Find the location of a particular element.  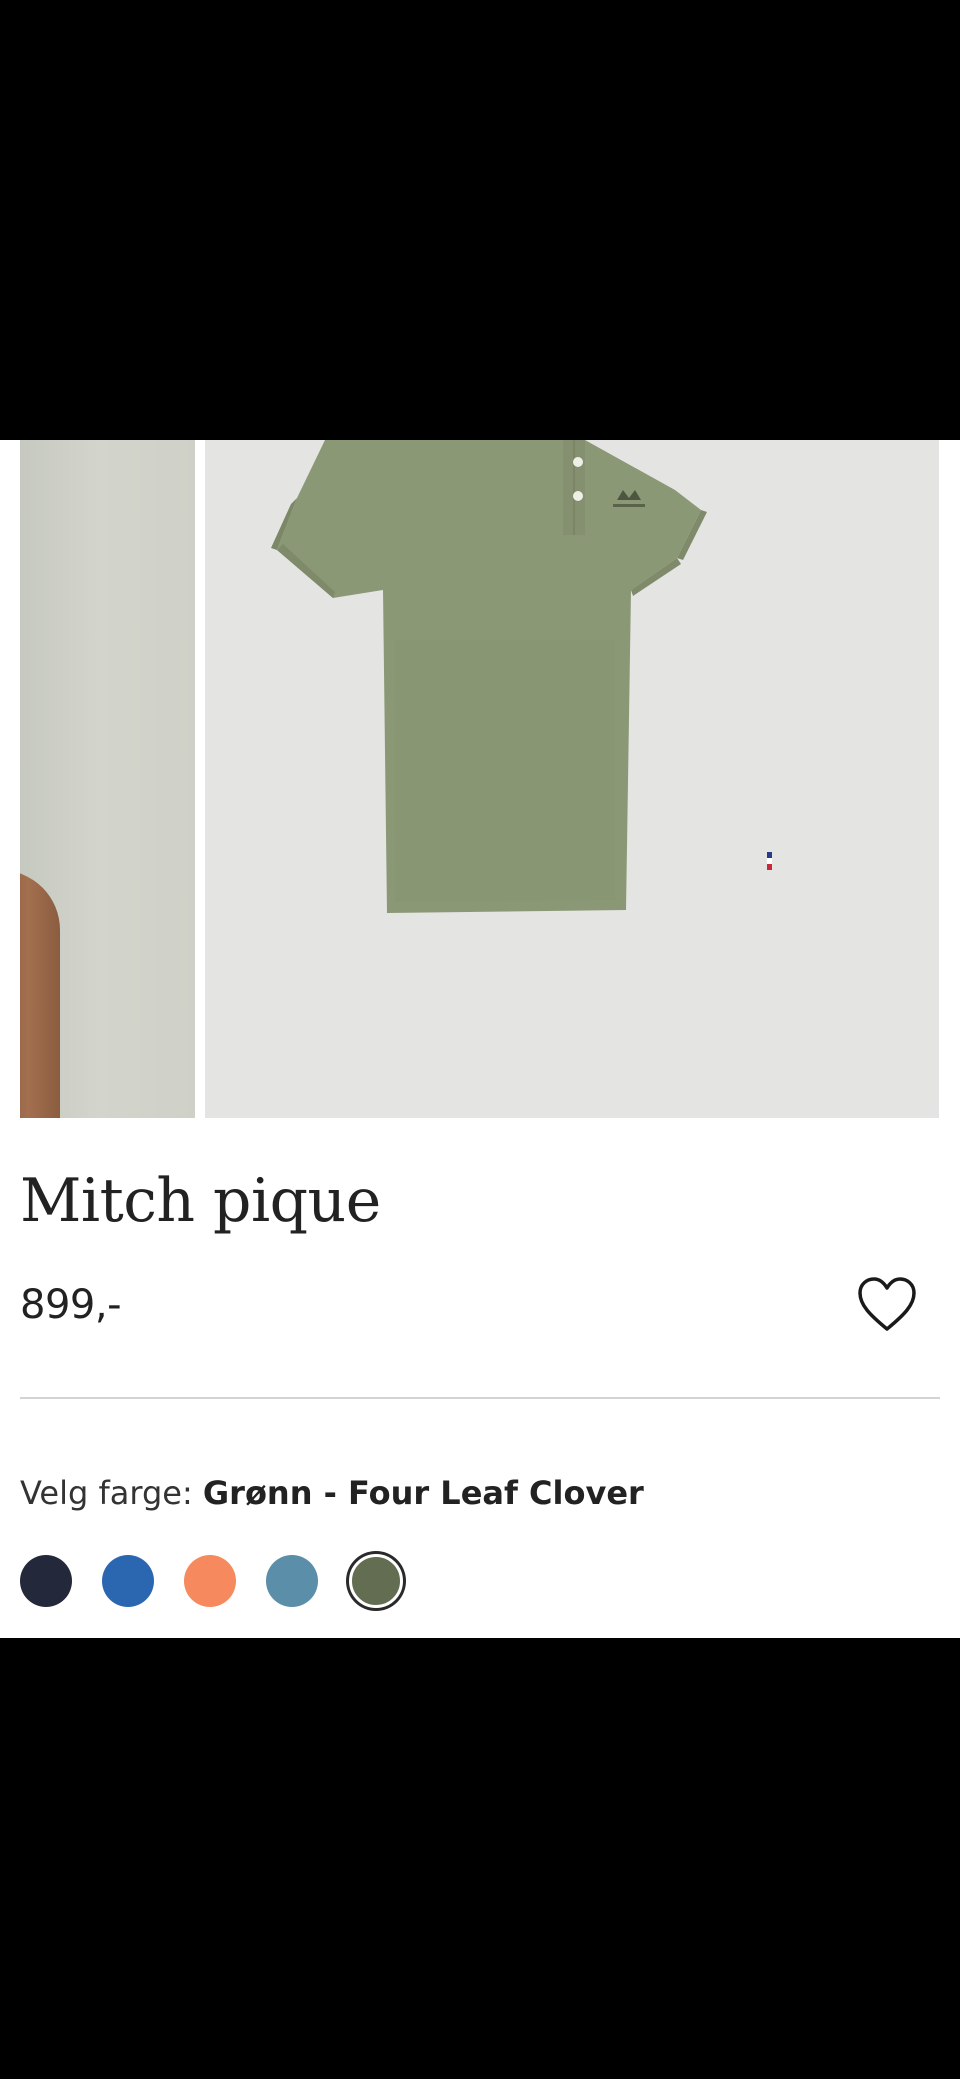

polo-shirt-image is located at coordinates (521, 676).